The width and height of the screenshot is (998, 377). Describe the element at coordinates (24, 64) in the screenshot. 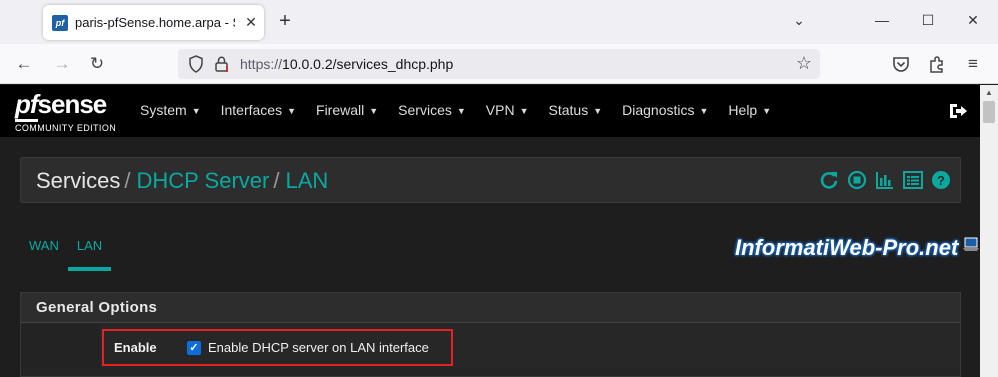

I see `back-arrow-icon: ←` at that location.